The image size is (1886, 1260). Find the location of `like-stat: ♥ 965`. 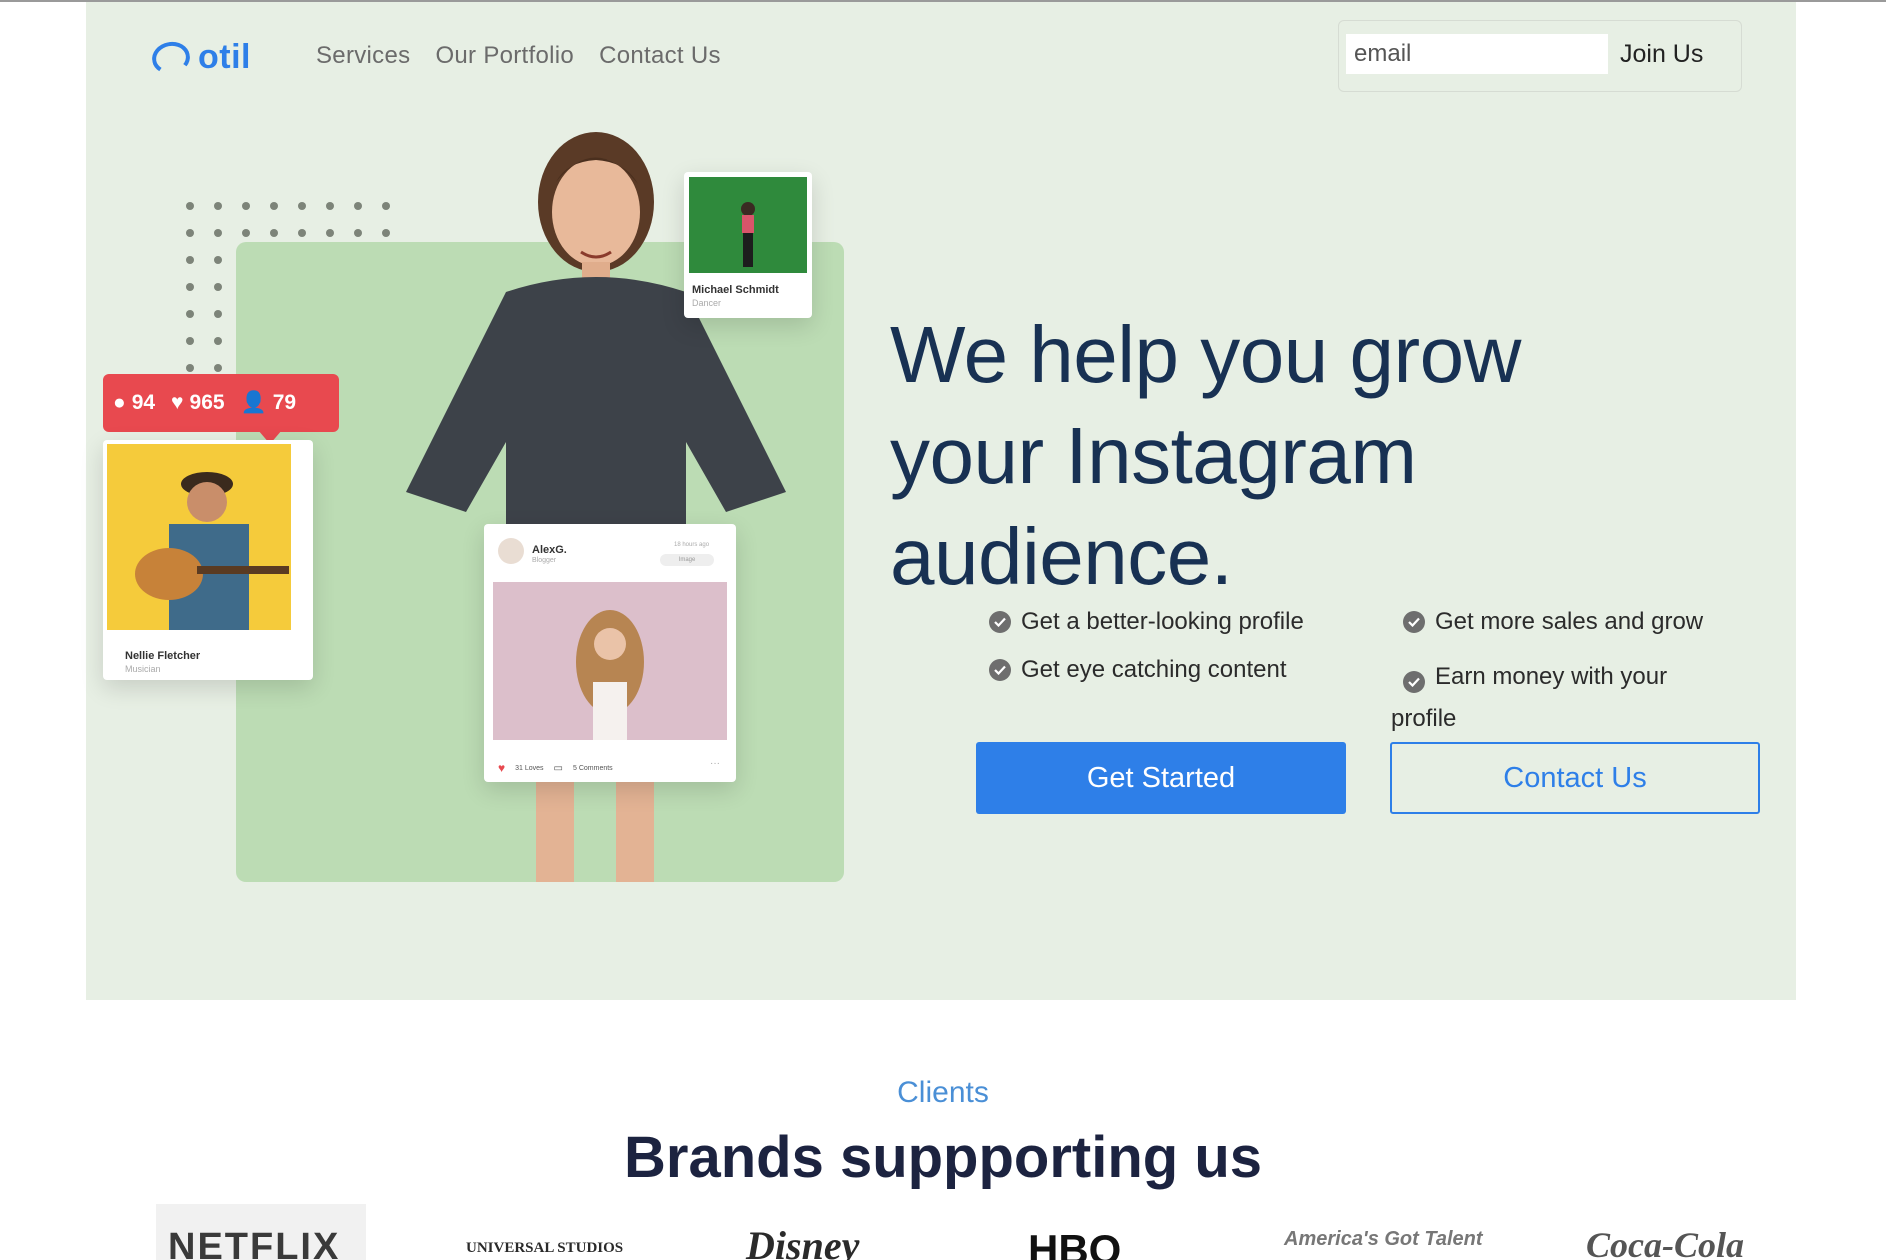

like-stat: ♥ 965 is located at coordinates (198, 403).